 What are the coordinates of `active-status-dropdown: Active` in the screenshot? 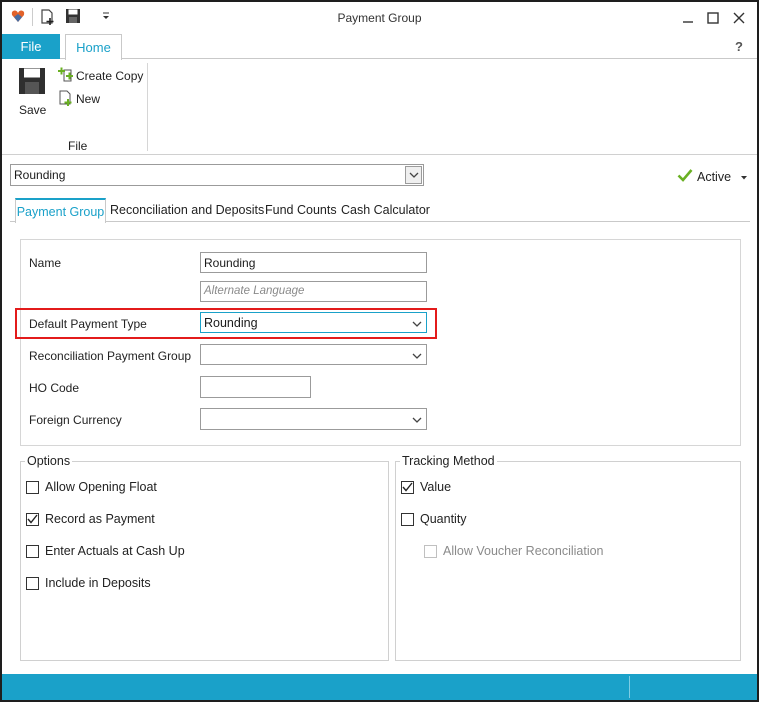 It's located at (712, 176).